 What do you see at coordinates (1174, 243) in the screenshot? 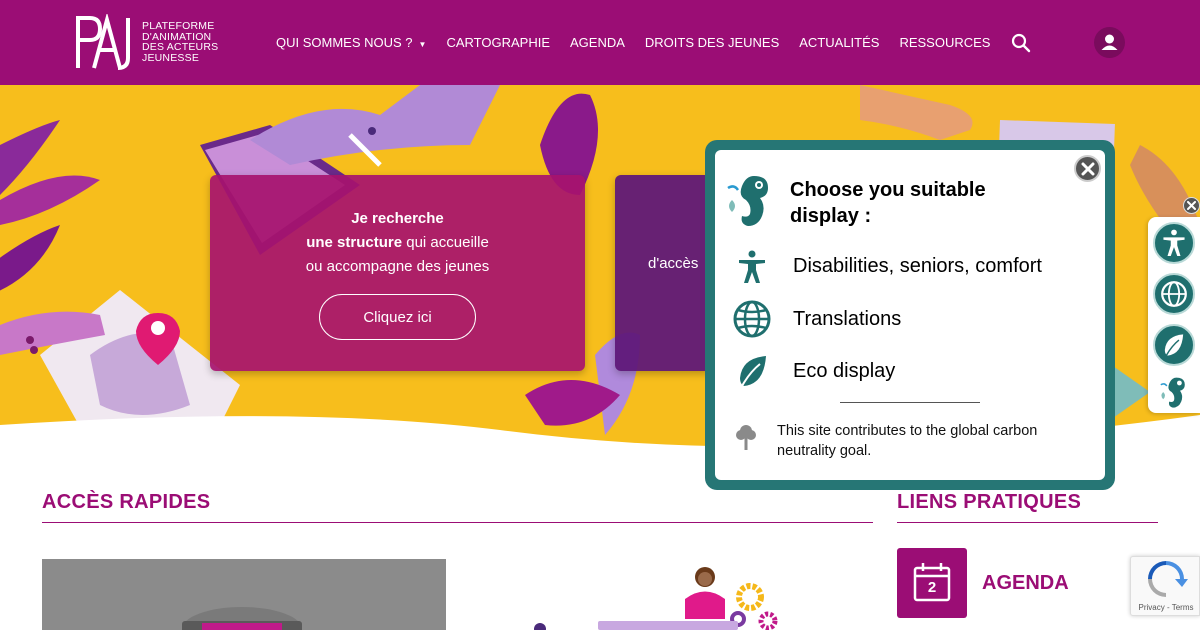
I see `toolbar-accessibility-icon` at bounding box center [1174, 243].